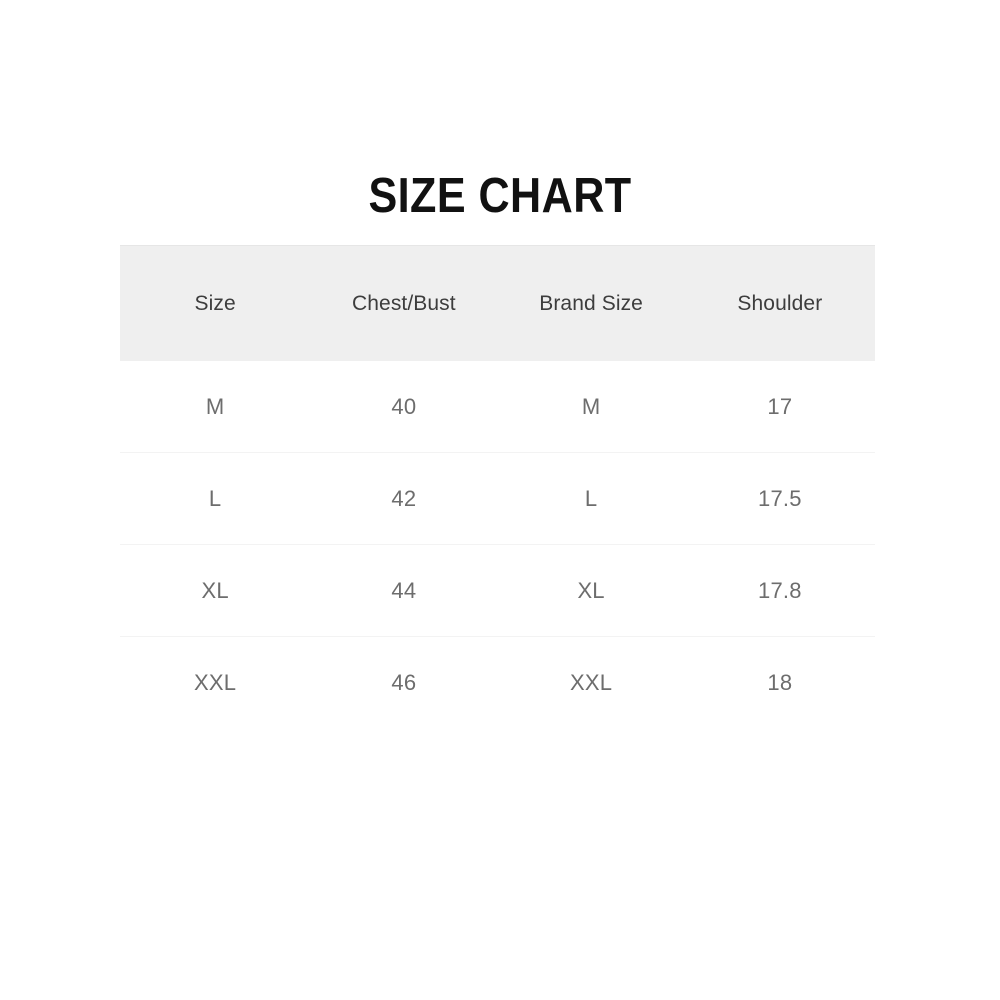 The height and width of the screenshot is (1000, 1000). Describe the element at coordinates (591, 498) in the screenshot. I see `cell-brand-size: L` at that location.